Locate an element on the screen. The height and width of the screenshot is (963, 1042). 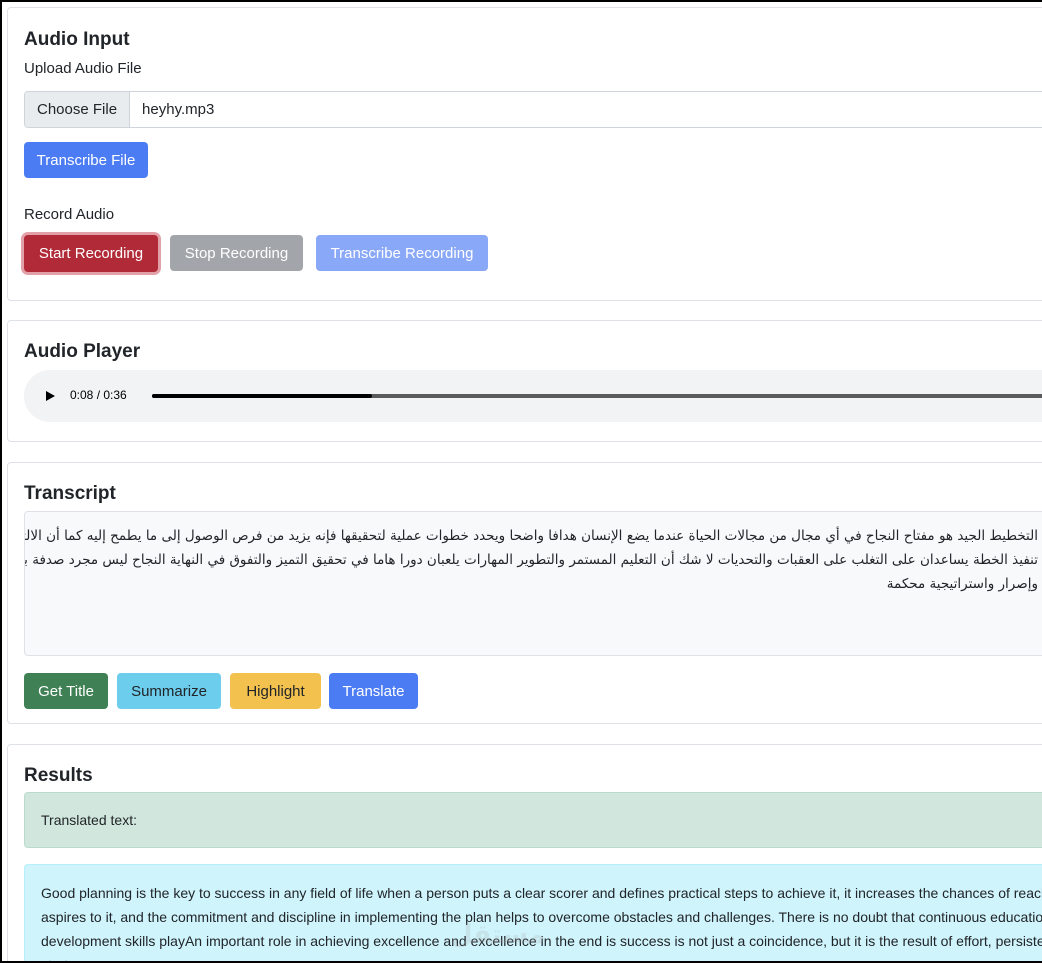
start-recording-button: Start Recording is located at coordinates (91, 253).